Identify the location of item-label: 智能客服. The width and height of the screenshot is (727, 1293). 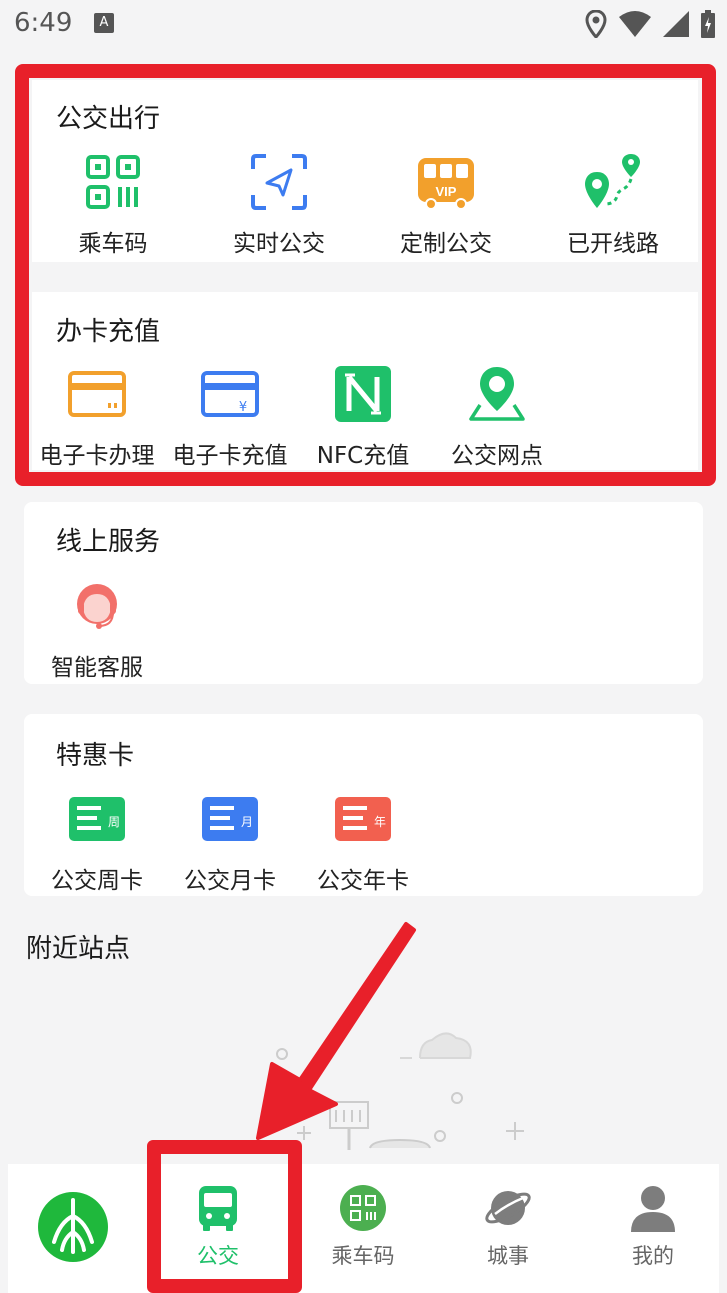
(97, 668).